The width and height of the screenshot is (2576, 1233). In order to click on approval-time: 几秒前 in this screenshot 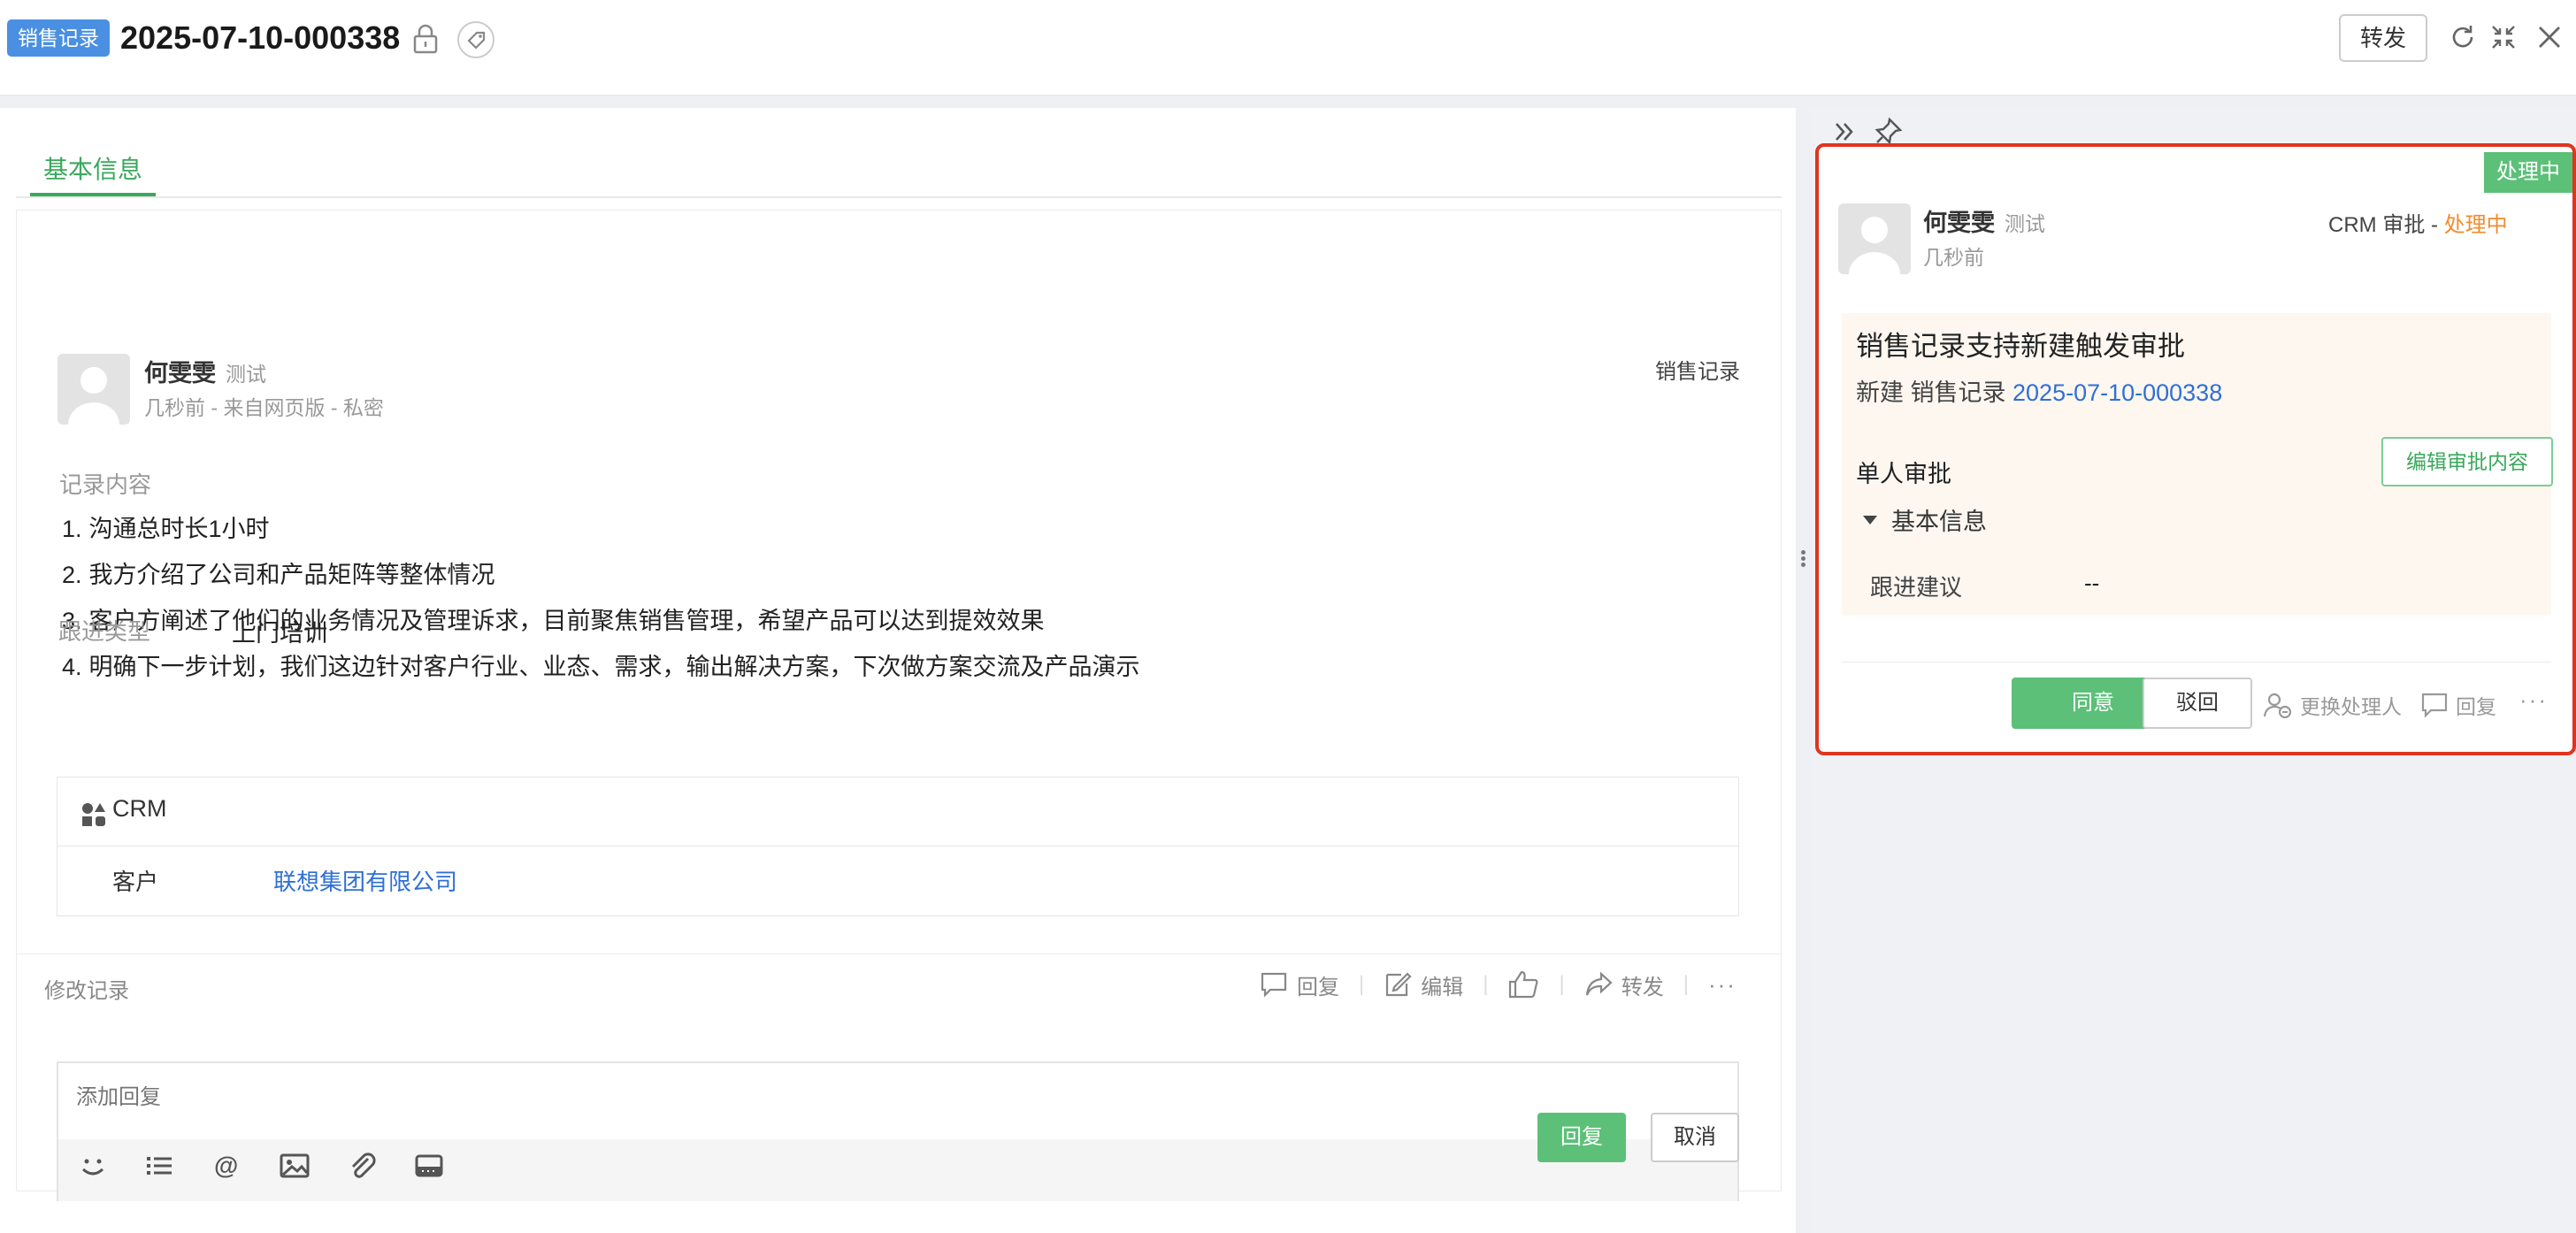, I will do `click(1953, 257)`.